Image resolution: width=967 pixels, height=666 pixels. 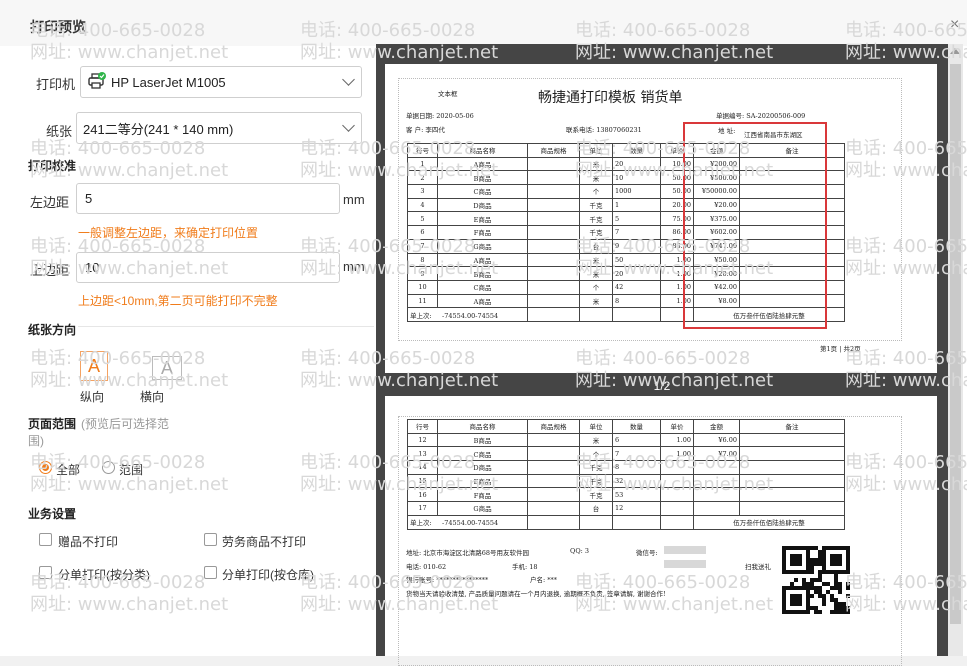 I want to click on no-gift-label: 赠品不打印, so click(x=88, y=541).